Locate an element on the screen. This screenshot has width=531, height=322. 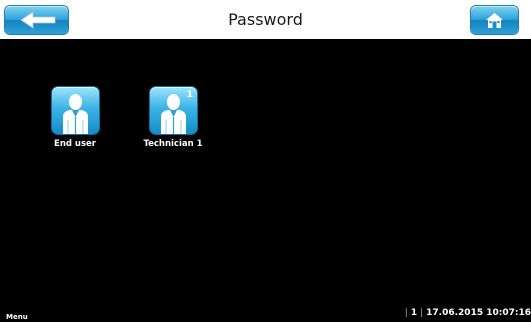
datetime-display: 17.06.2015 10:07:16 is located at coordinates (478, 313).